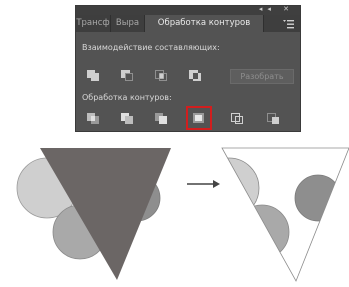 The width and height of the screenshot is (349, 287). Describe the element at coordinates (151, 47) in the screenshot. I see `shape-modes-label: Взаимодействие составляющих:` at that location.